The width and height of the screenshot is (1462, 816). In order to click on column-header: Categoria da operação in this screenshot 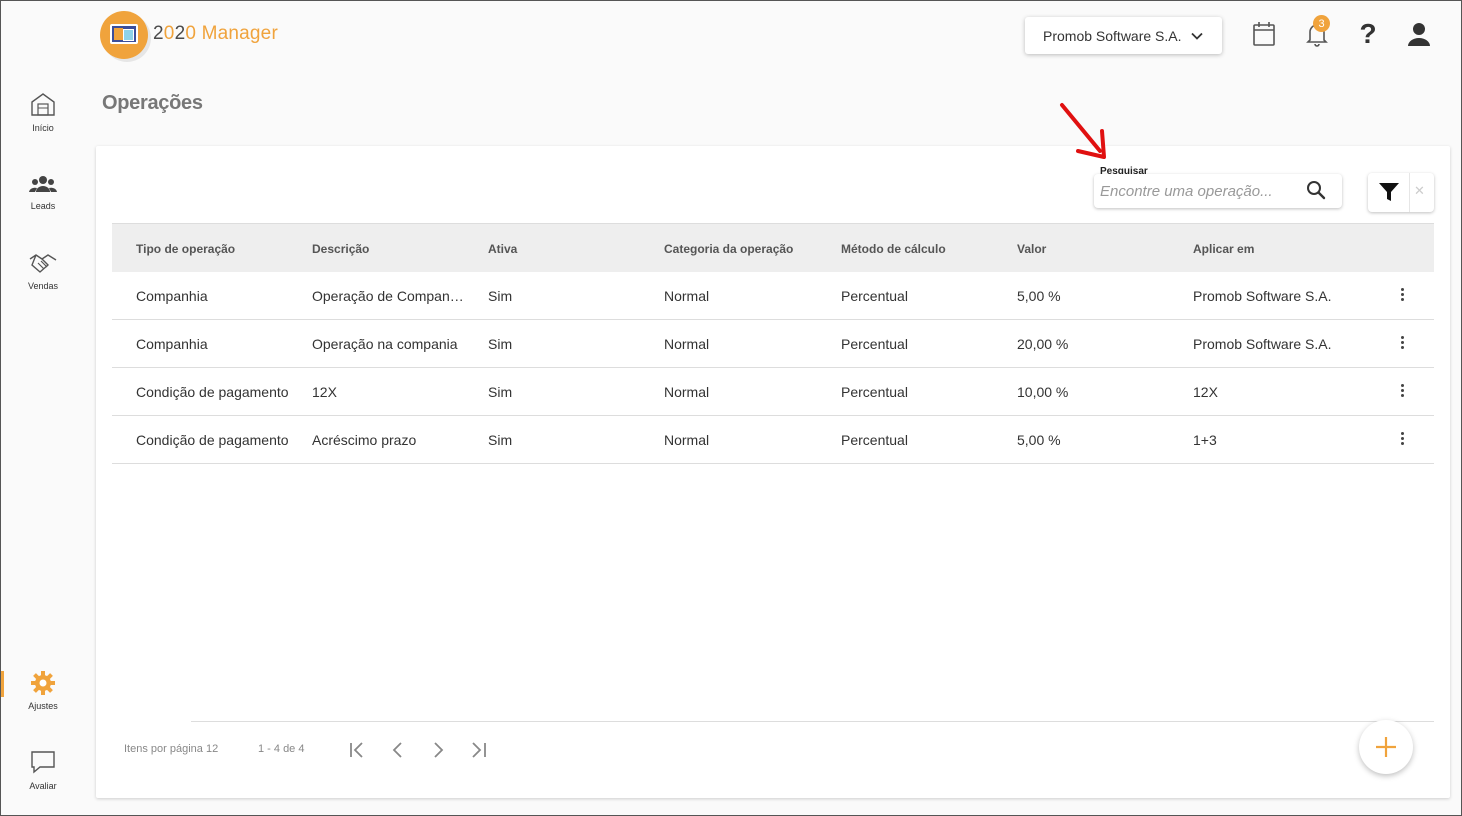, I will do `click(749, 249)`.